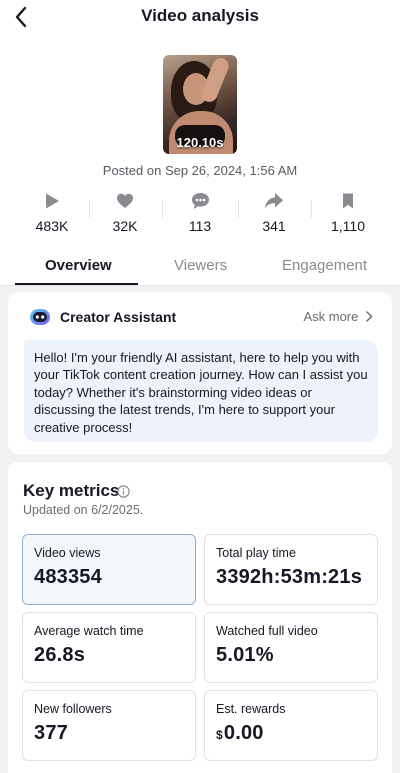 This screenshot has height=773, width=400. I want to click on share-icon, so click(274, 201).